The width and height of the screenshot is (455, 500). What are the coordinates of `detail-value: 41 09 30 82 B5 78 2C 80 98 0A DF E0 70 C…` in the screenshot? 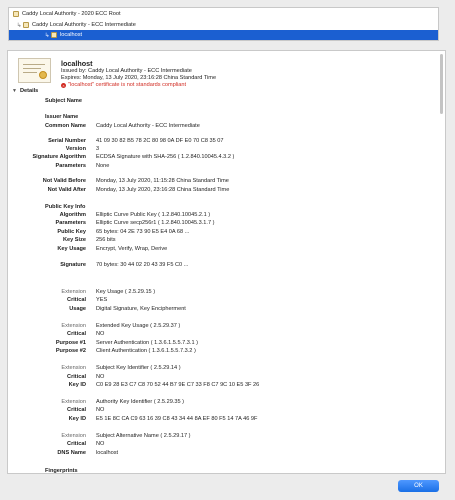 It's located at (160, 141).